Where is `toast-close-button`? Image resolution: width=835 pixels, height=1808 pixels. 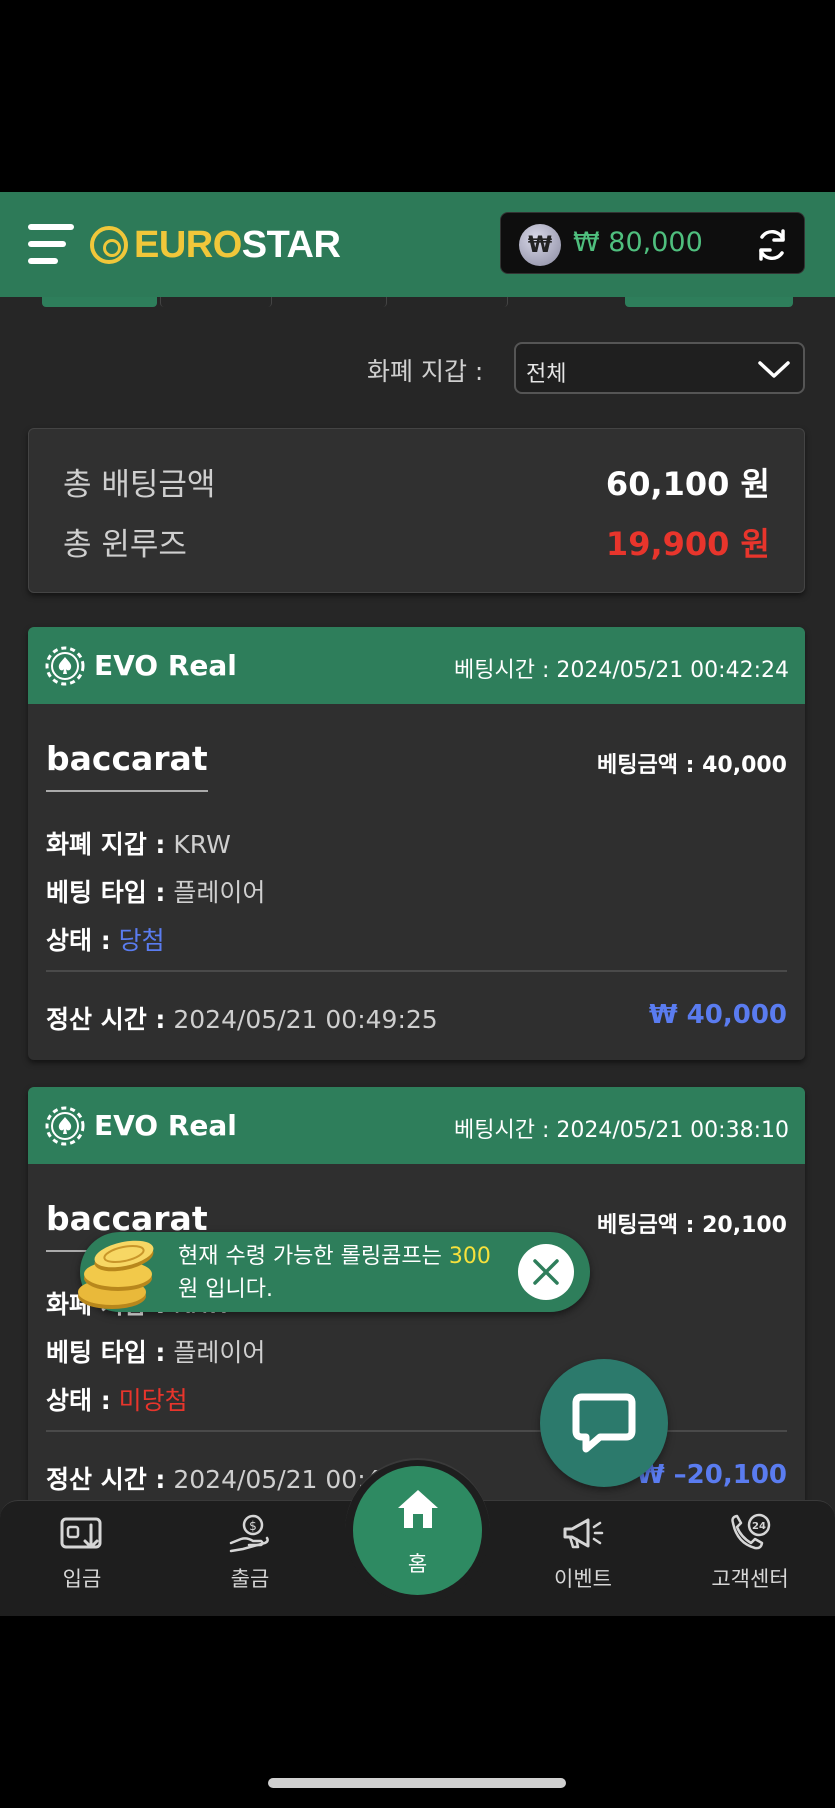 toast-close-button is located at coordinates (546, 1272).